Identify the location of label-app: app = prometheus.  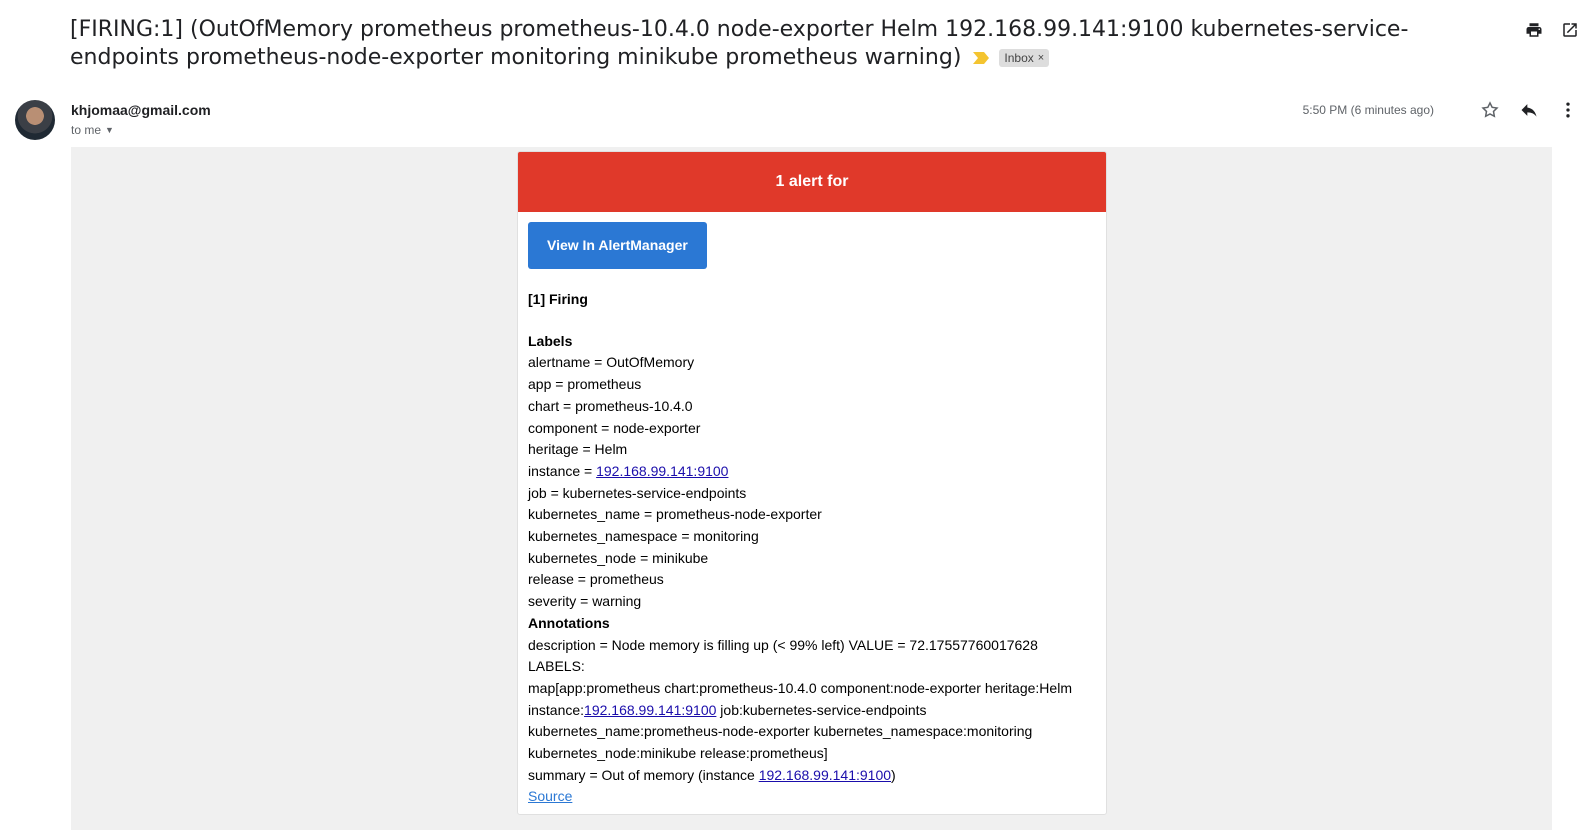
(585, 384).